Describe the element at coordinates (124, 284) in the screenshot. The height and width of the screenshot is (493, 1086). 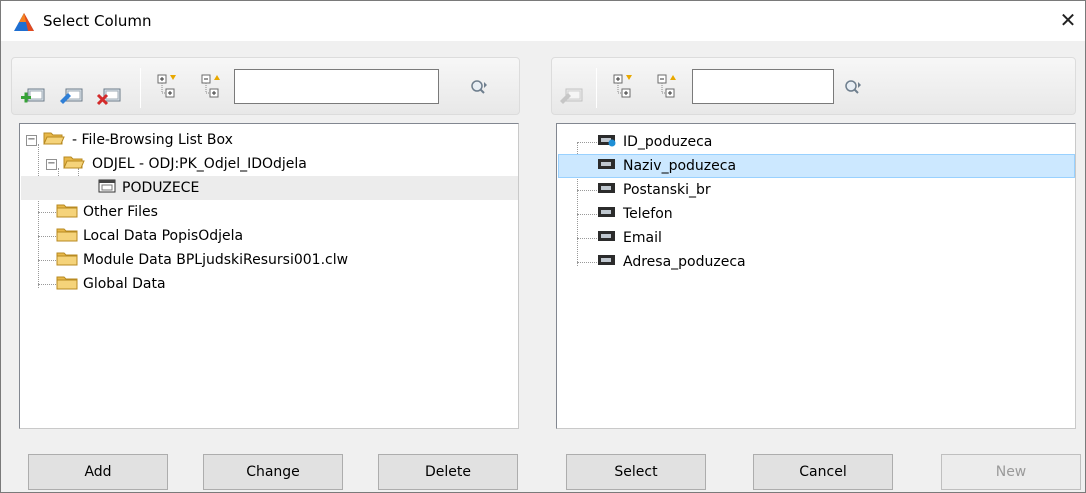
I see `tree-item-label: Global Data` at that location.